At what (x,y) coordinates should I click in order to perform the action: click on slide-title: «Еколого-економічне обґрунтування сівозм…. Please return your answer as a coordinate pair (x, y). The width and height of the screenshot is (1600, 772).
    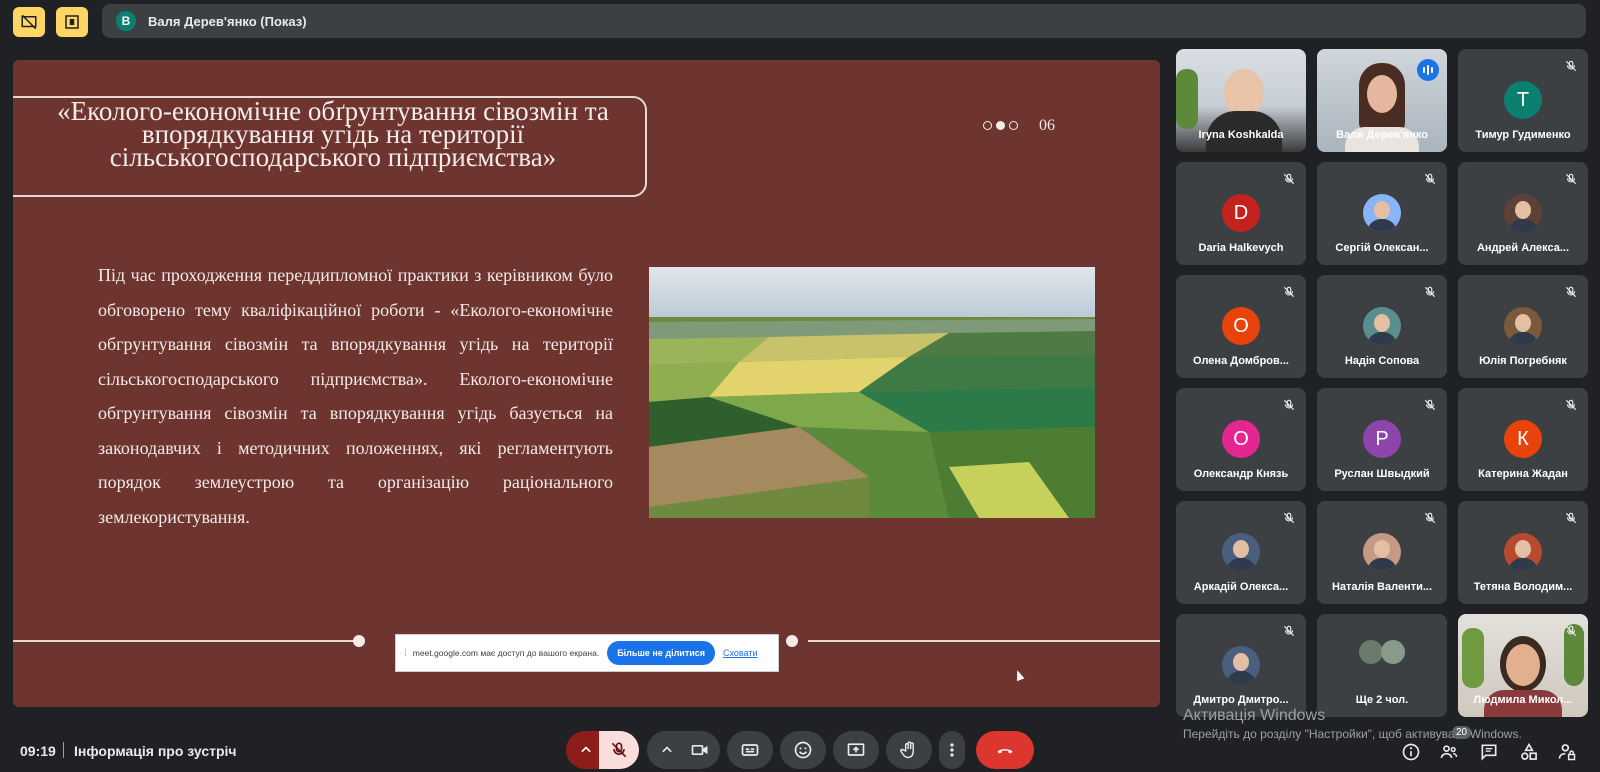
    Looking at the image, I should click on (333, 134).